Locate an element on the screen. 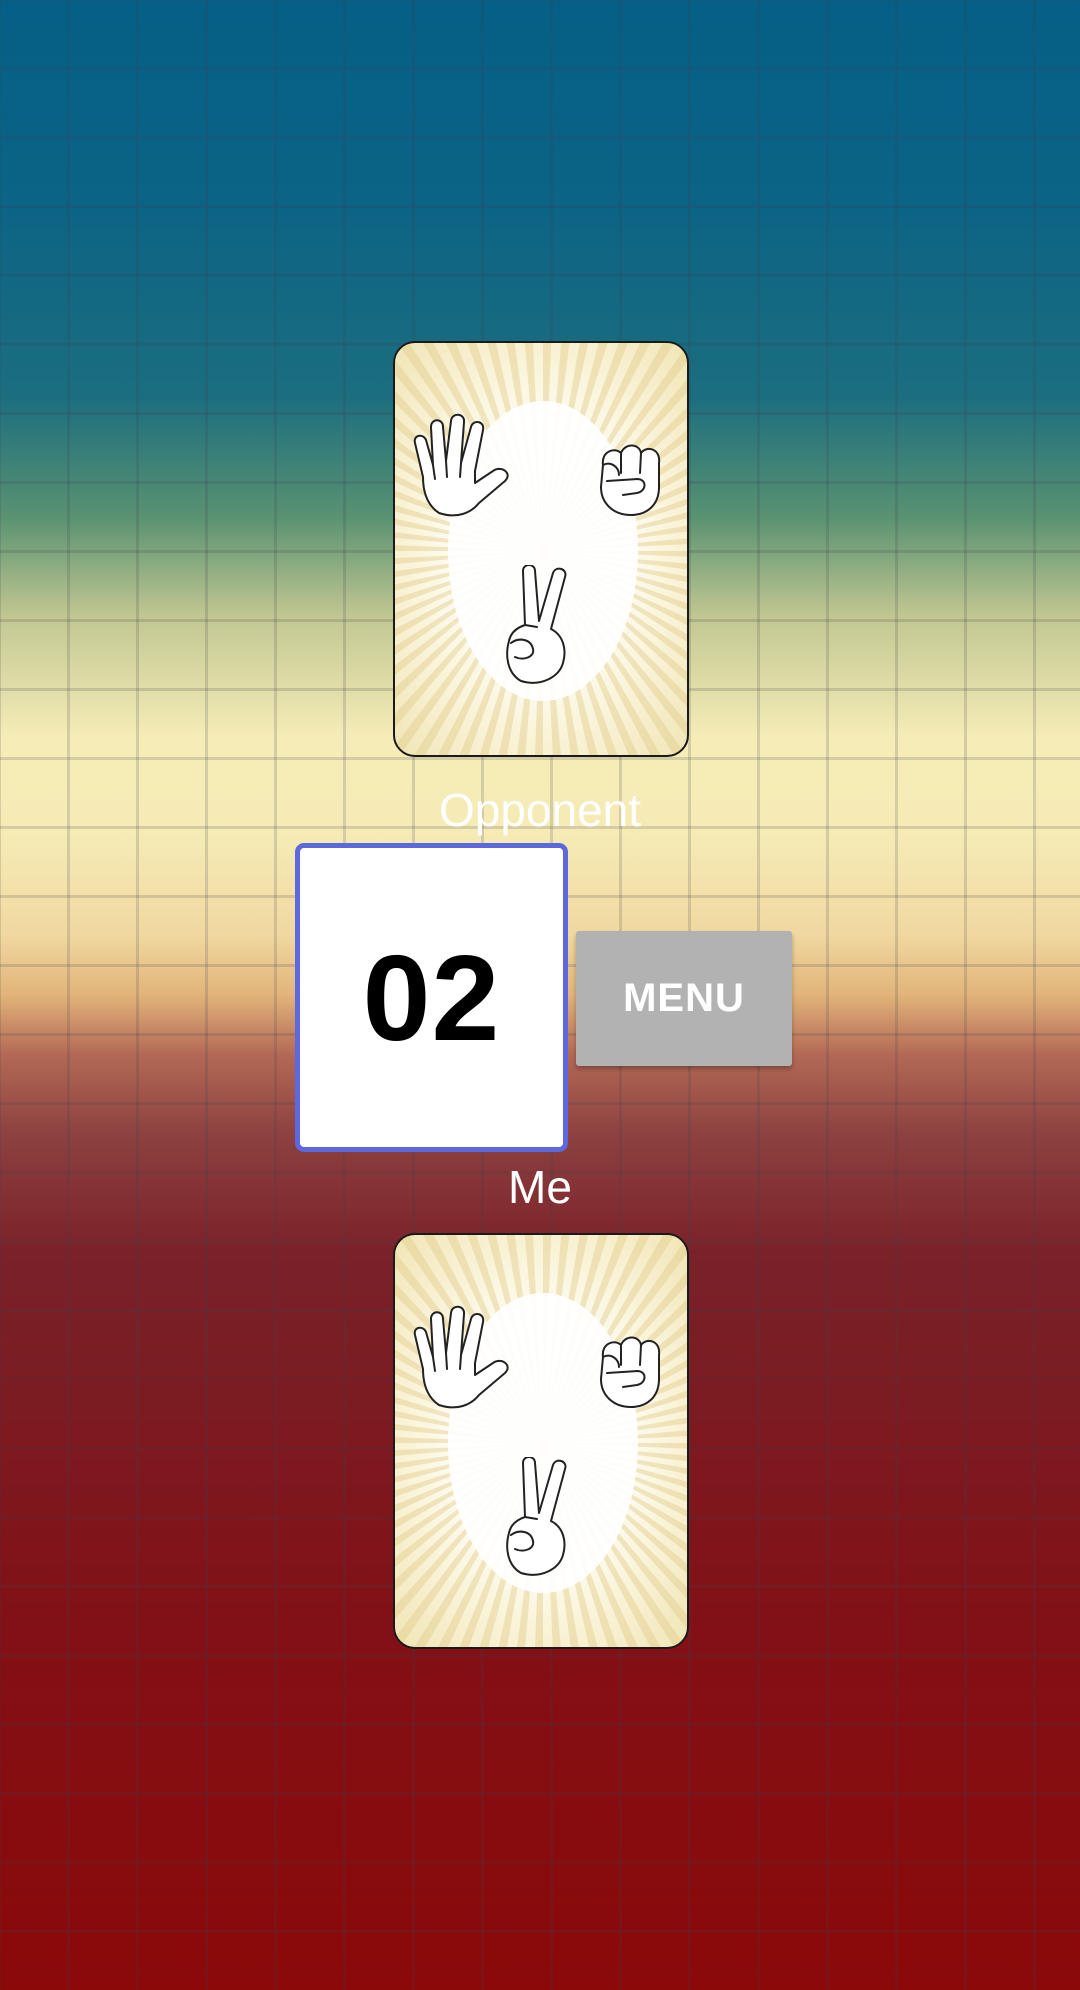 Image resolution: width=1080 pixels, height=1990 pixels. player-card is located at coordinates (541, 1441).